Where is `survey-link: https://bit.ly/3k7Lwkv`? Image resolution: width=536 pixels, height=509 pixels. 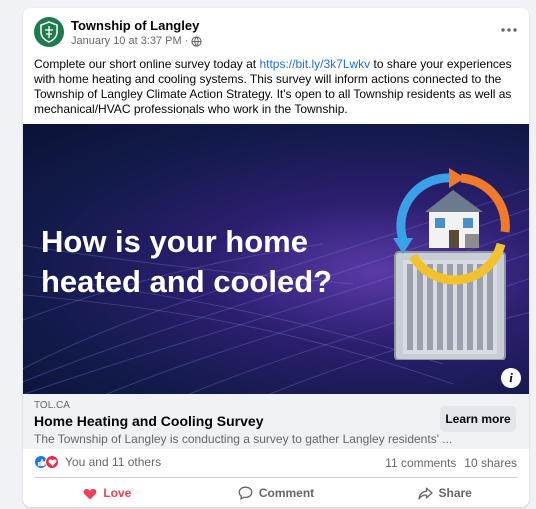
survey-link: https://bit.ly/3k7Lwkv is located at coordinates (314, 64).